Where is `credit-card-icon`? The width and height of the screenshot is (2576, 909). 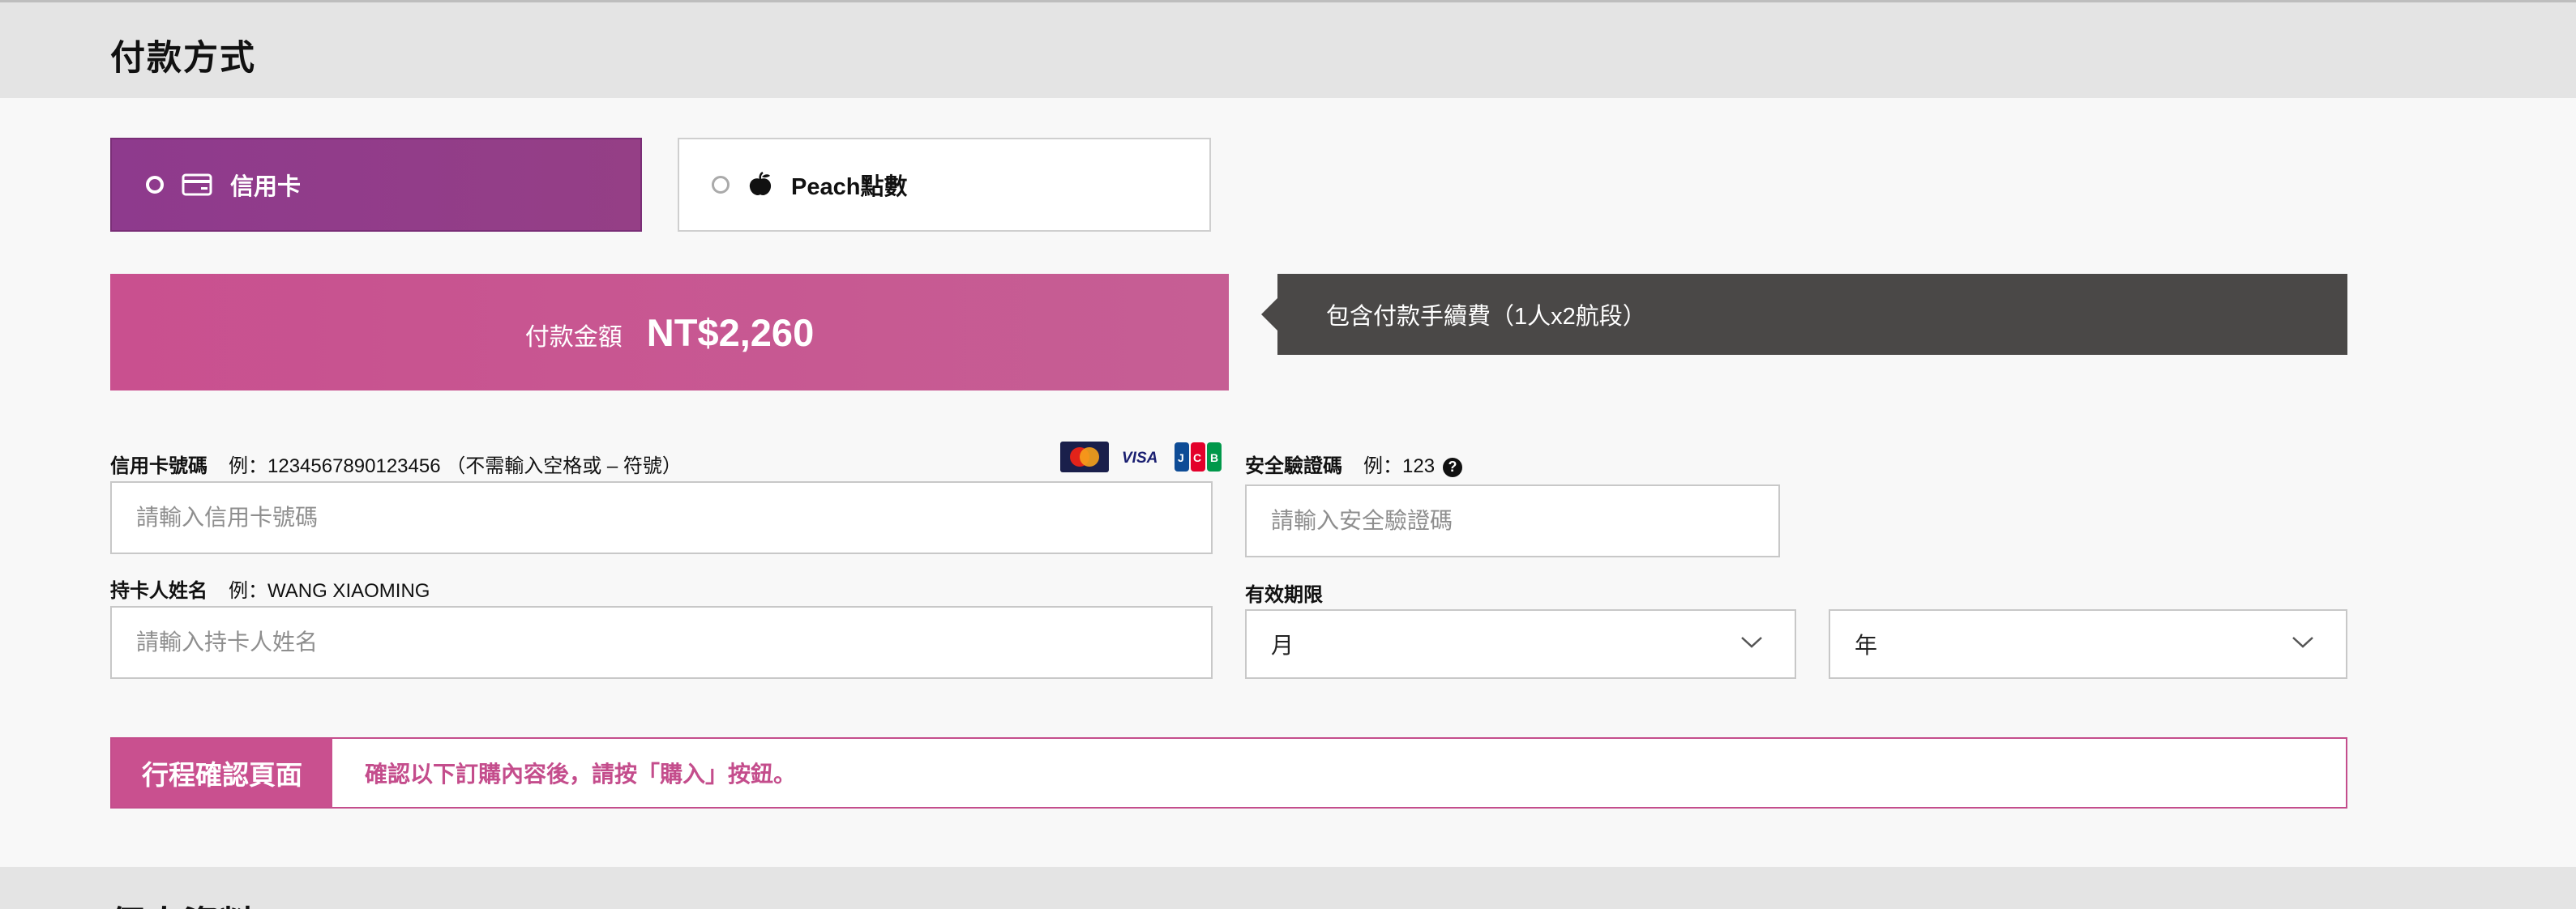
credit-card-icon is located at coordinates (197, 184).